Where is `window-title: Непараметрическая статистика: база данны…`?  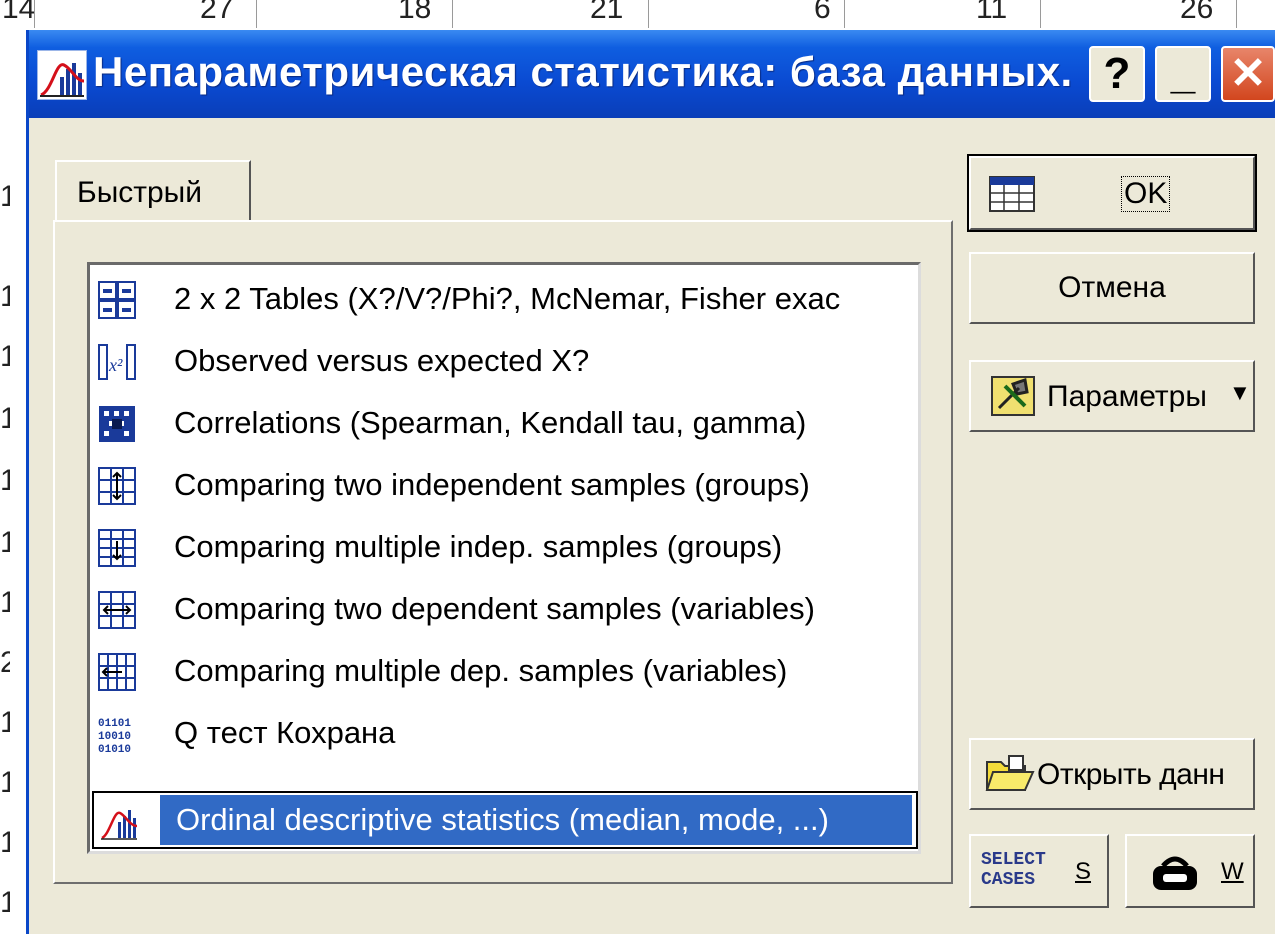 window-title: Непараметрическая статистика: база данны… is located at coordinates (583, 71).